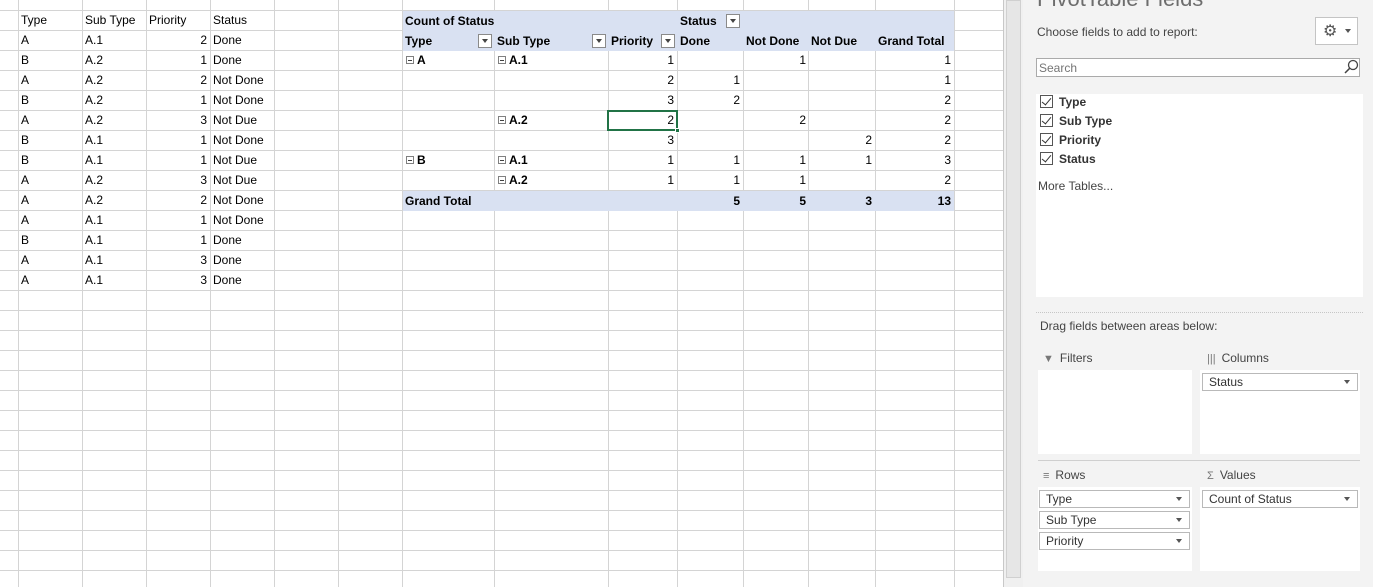  What do you see at coordinates (841, 41) in the screenshot?
I see `pivot-col-header-notdue: Not Due` at bounding box center [841, 41].